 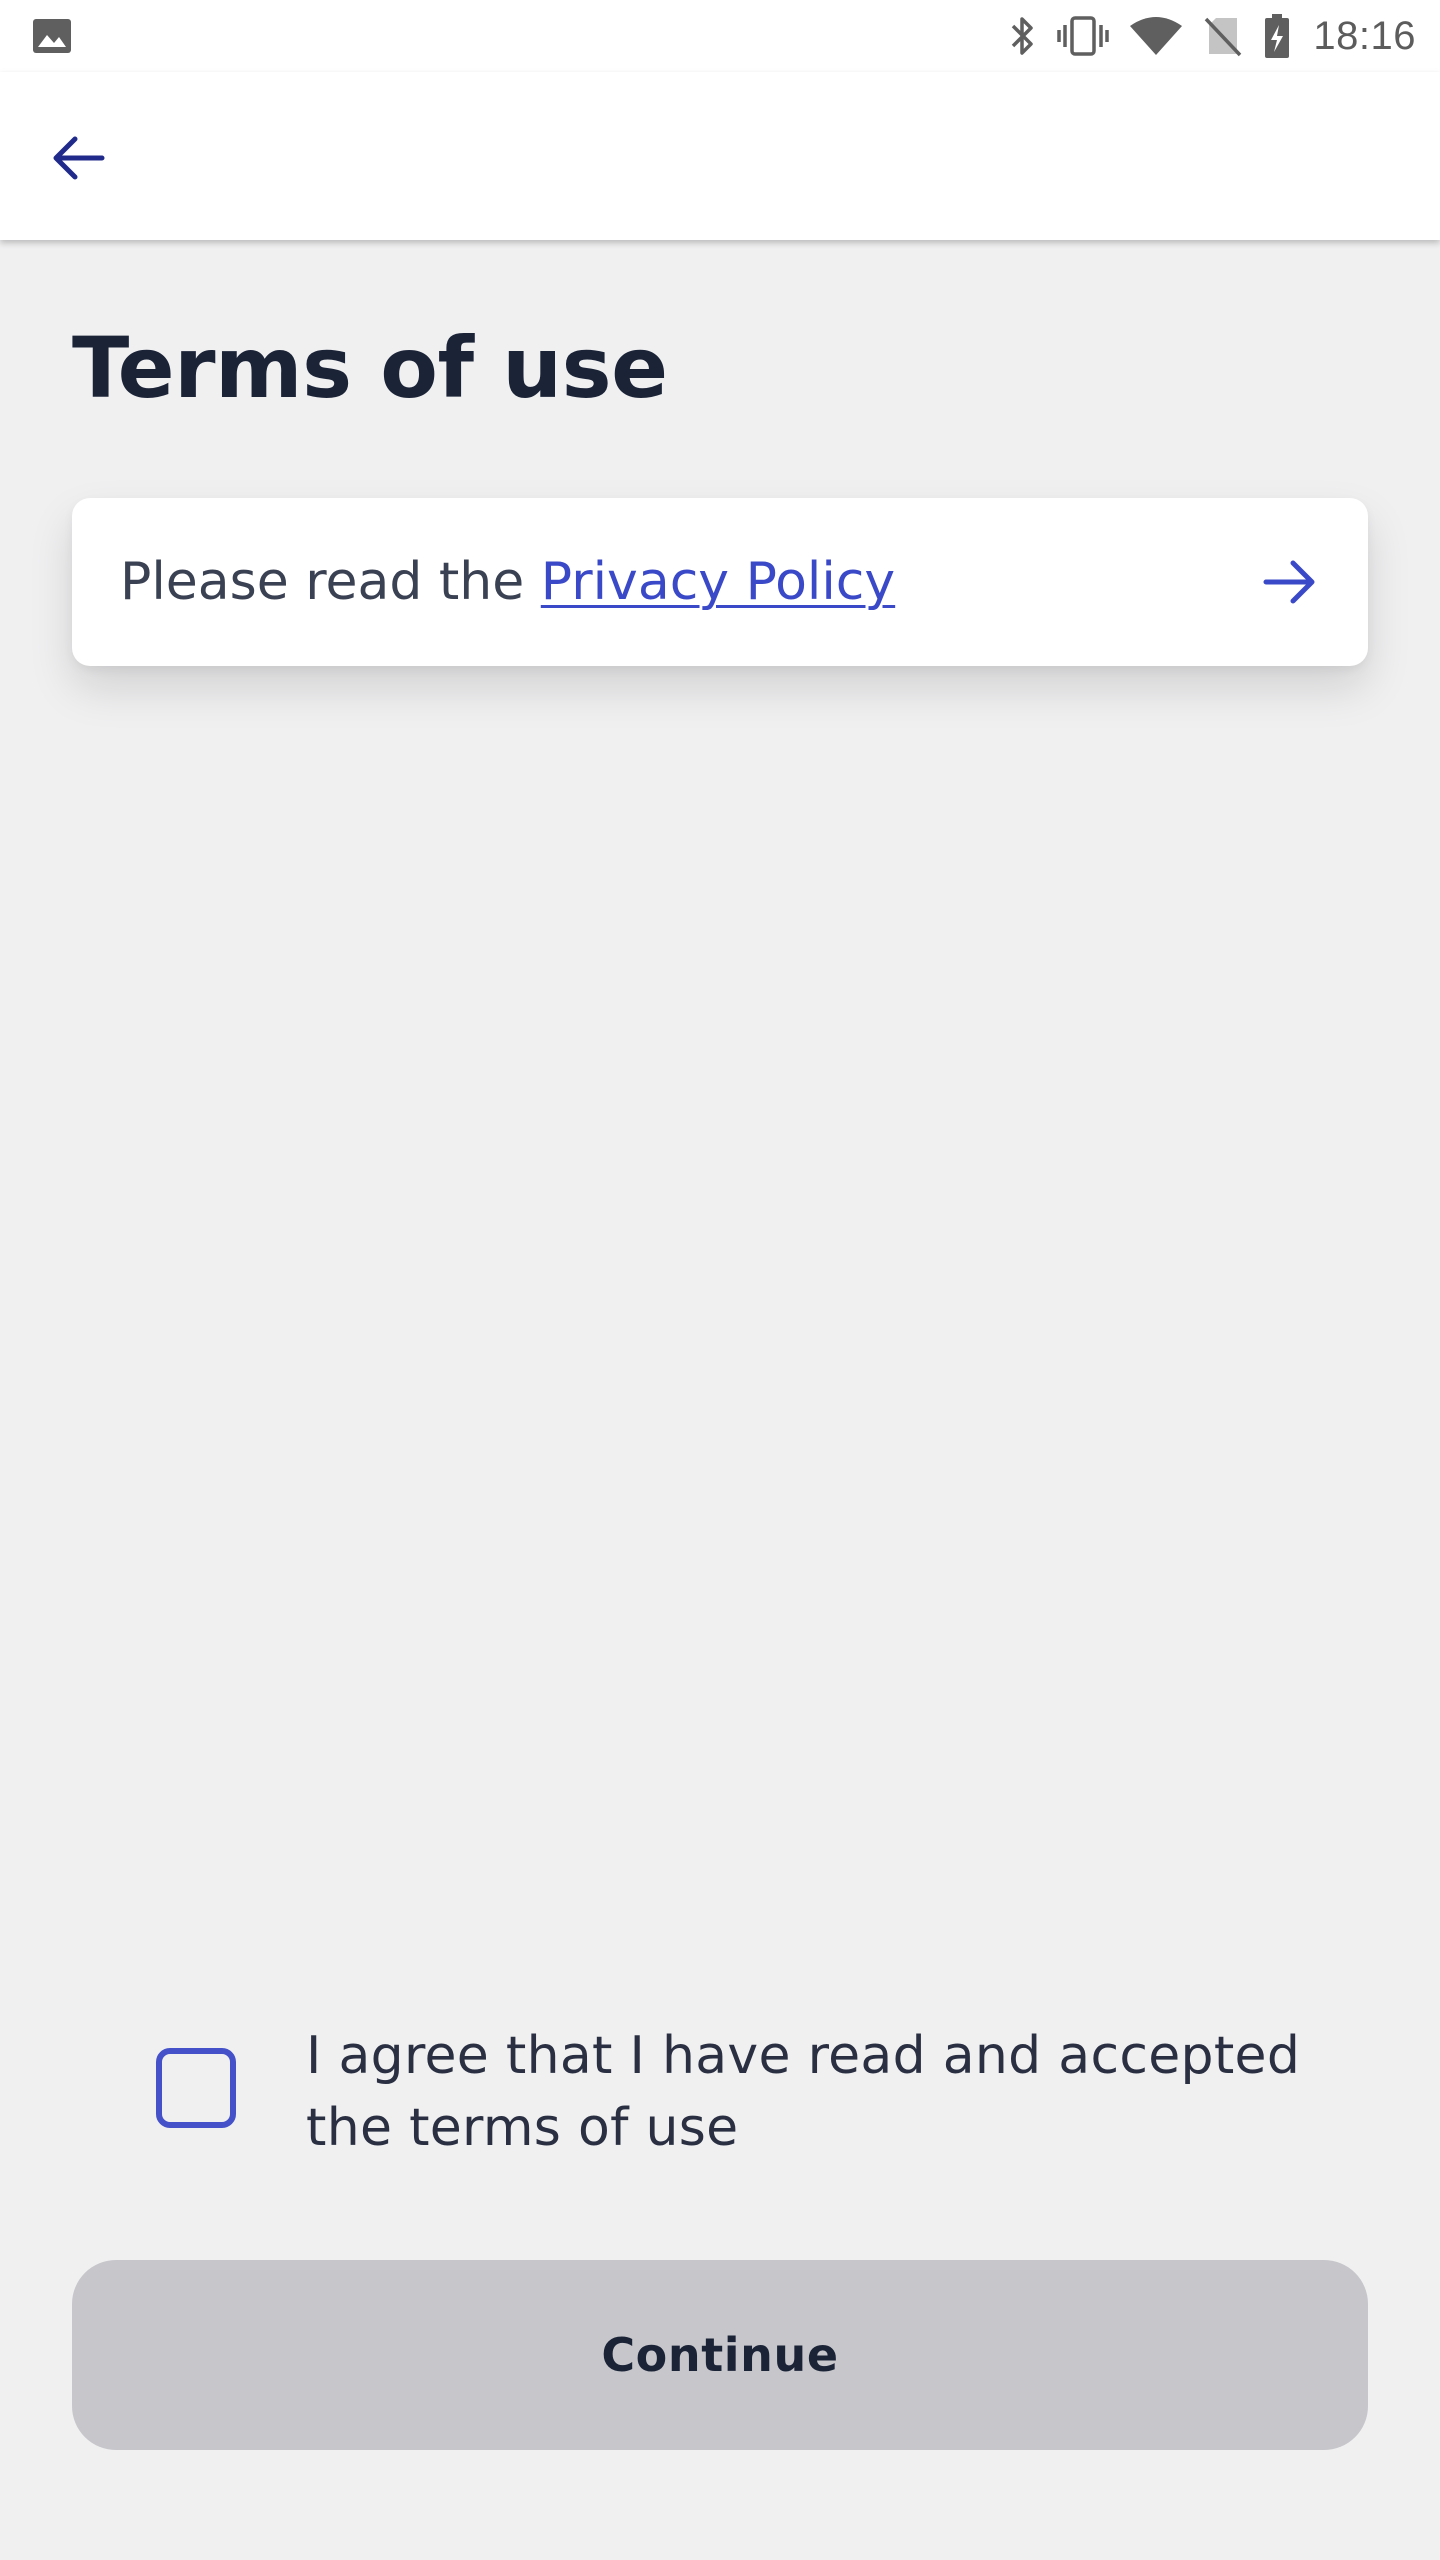 What do you see at coordinates (370, 368) in the screenshot?
I see `page-title: Terms of use` at bounding box center [370, 368].